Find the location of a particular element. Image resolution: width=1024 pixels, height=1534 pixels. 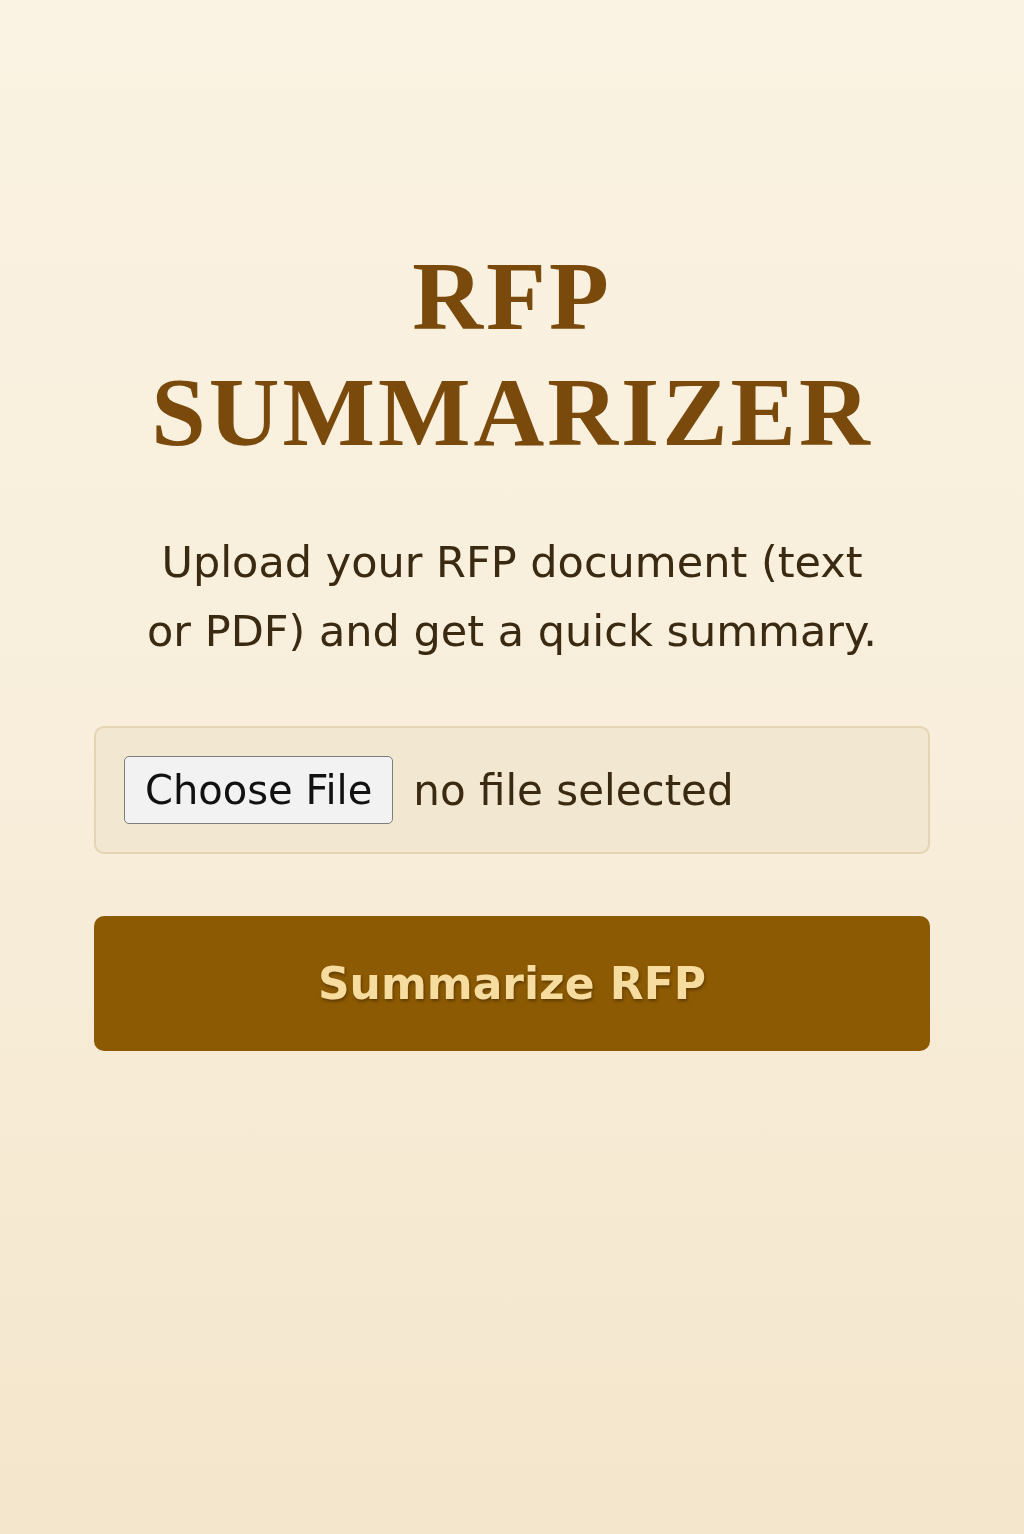

app-title: RFP SUMMARIZER is located at coordinates (512, 354).